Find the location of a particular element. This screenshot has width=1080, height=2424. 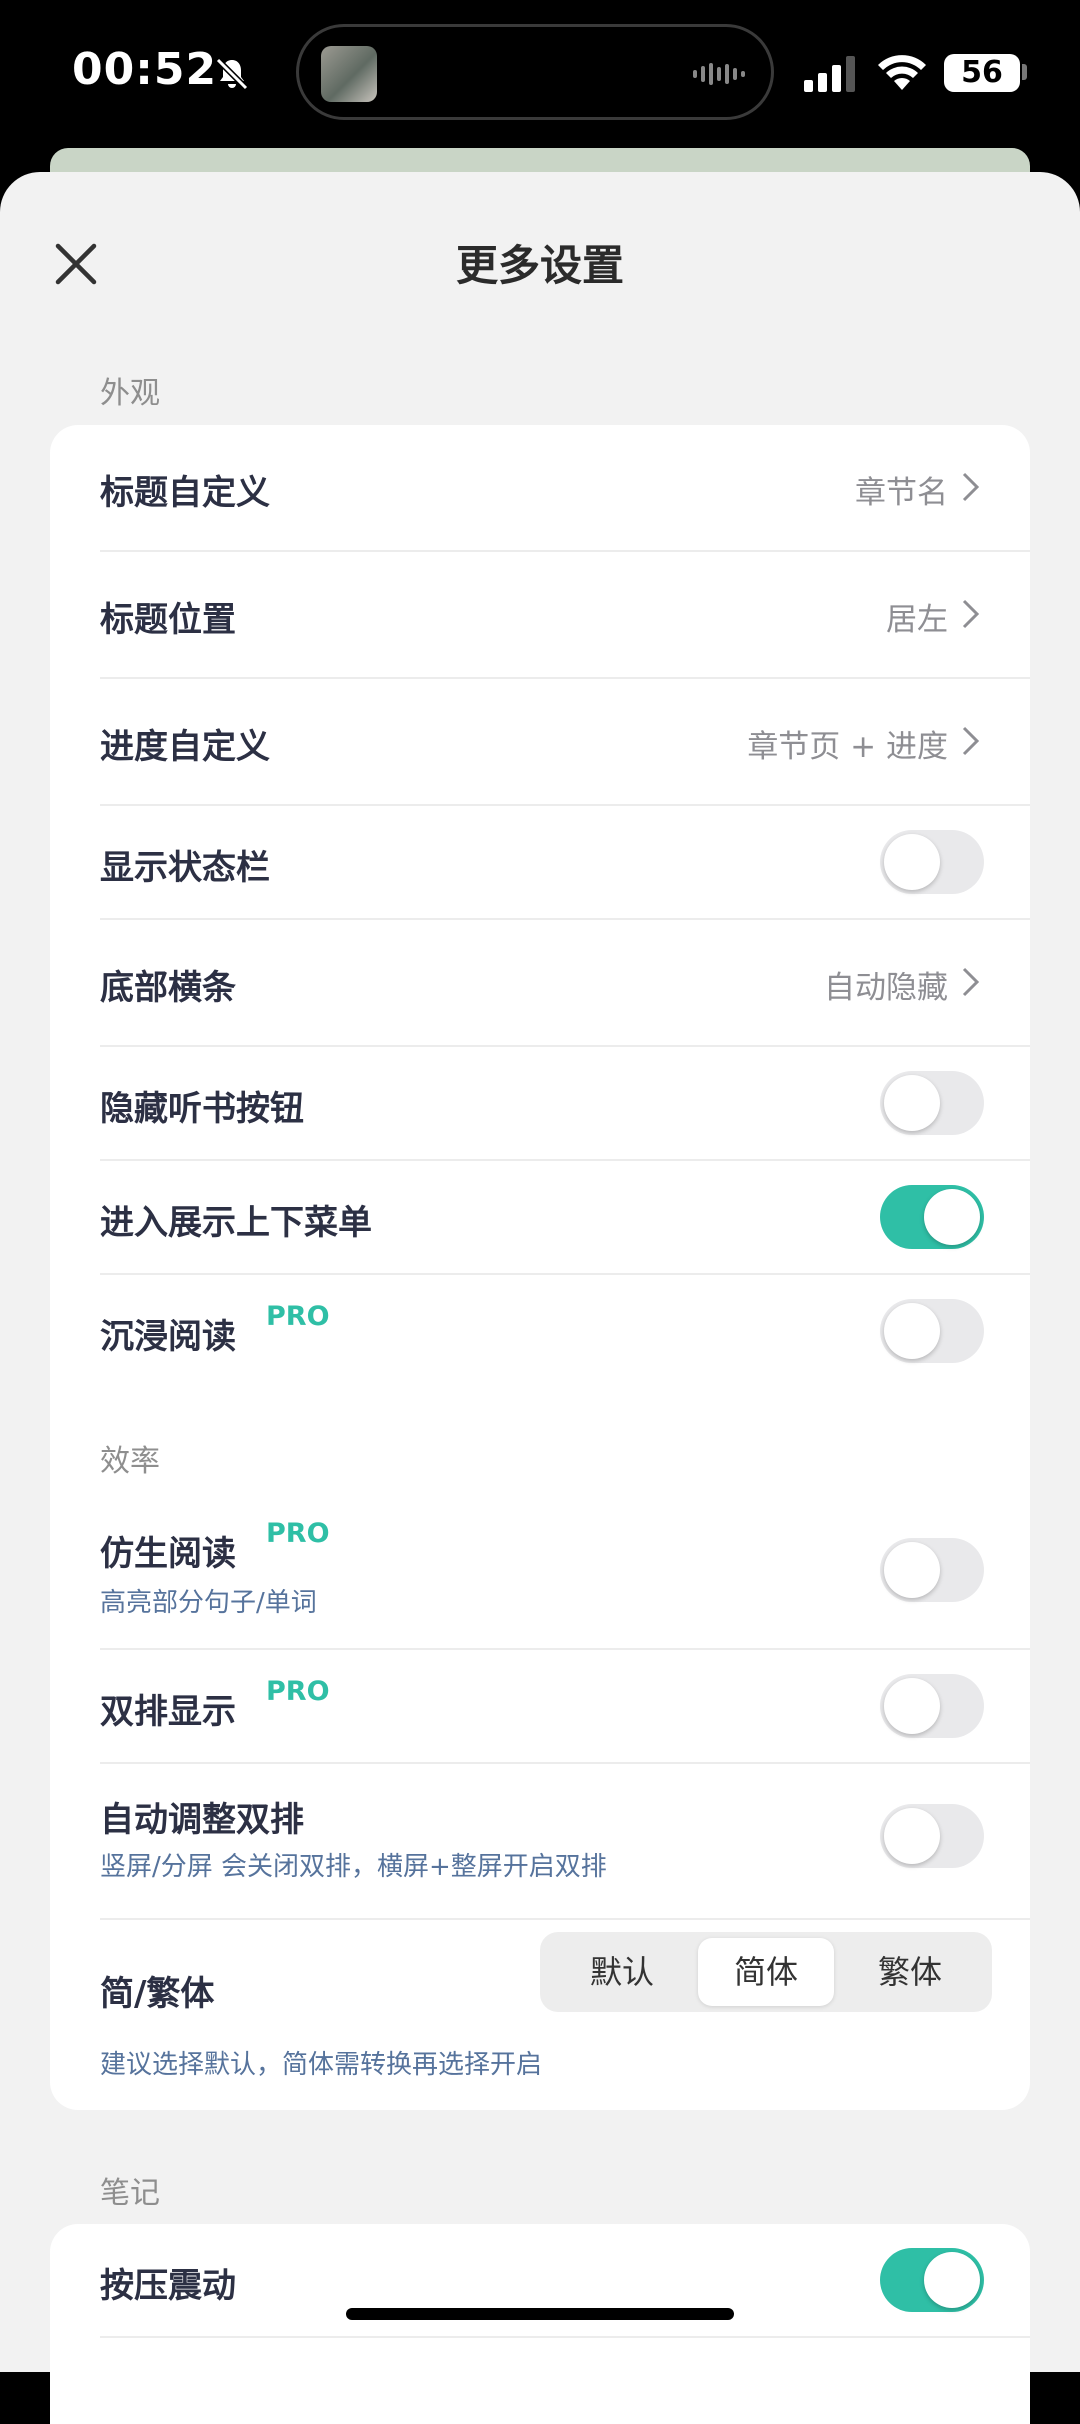

dual-column-toggle is located at coordinates (932, 1706).